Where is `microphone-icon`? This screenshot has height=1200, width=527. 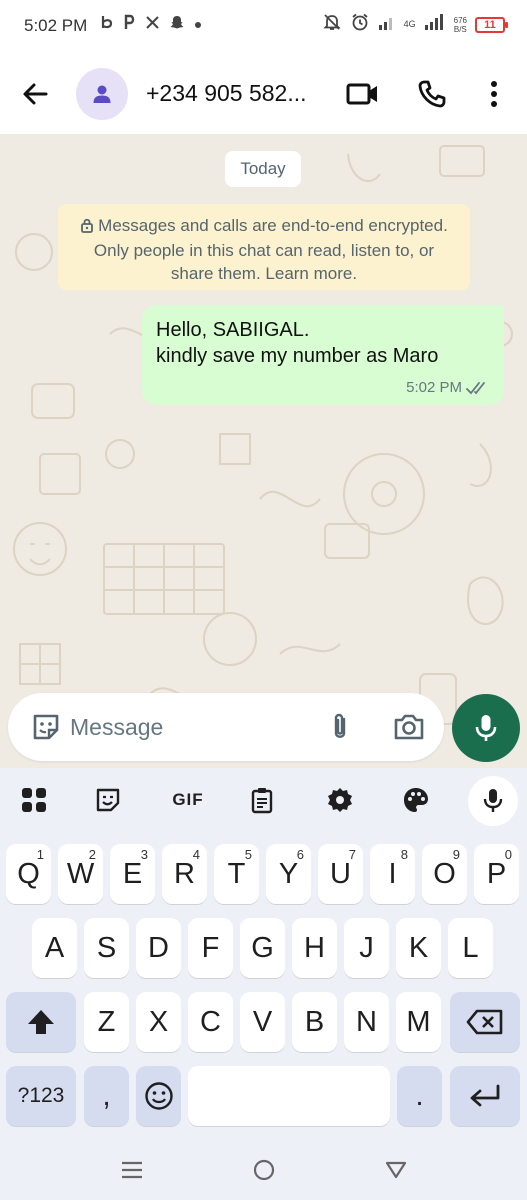 microphone-icon is located at coordinates (486, 728).